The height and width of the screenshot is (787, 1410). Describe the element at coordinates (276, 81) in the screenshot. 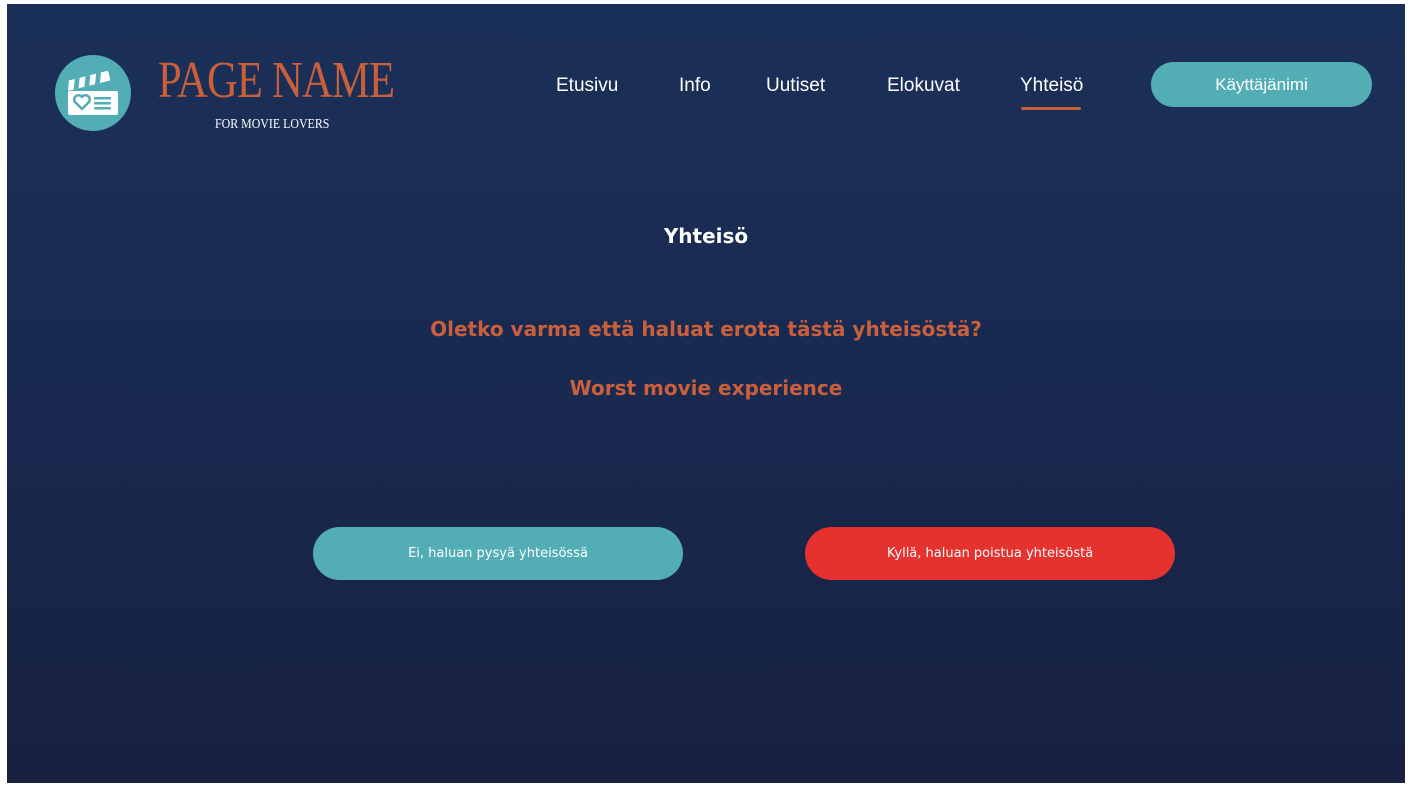

I see `brand-title: PAGE NAME` at that location.